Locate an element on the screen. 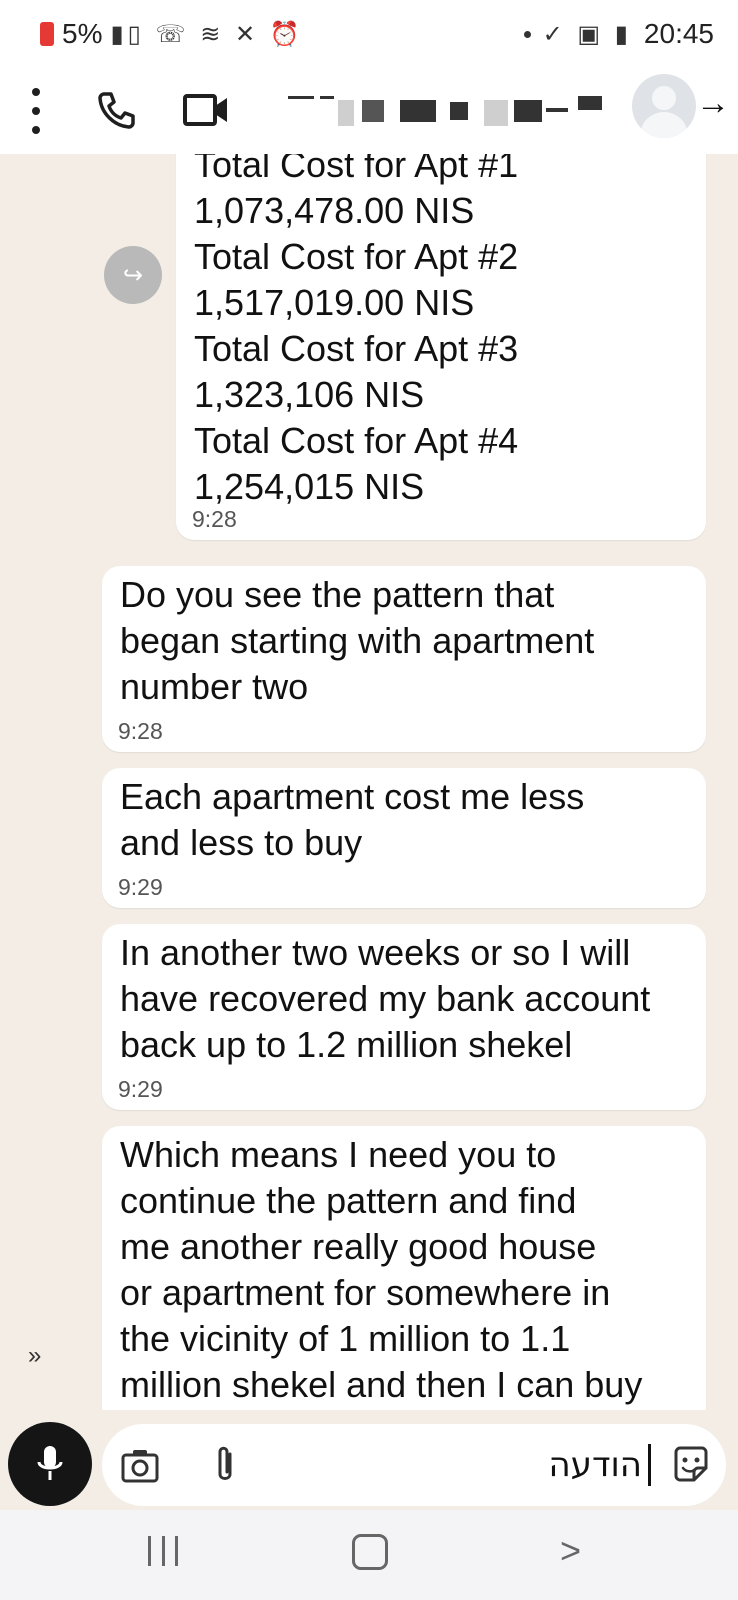 Image resolution: width=738 pixels, height=1600 pixels. scroll-down-icon: » is located at coordinates (34, 1356).